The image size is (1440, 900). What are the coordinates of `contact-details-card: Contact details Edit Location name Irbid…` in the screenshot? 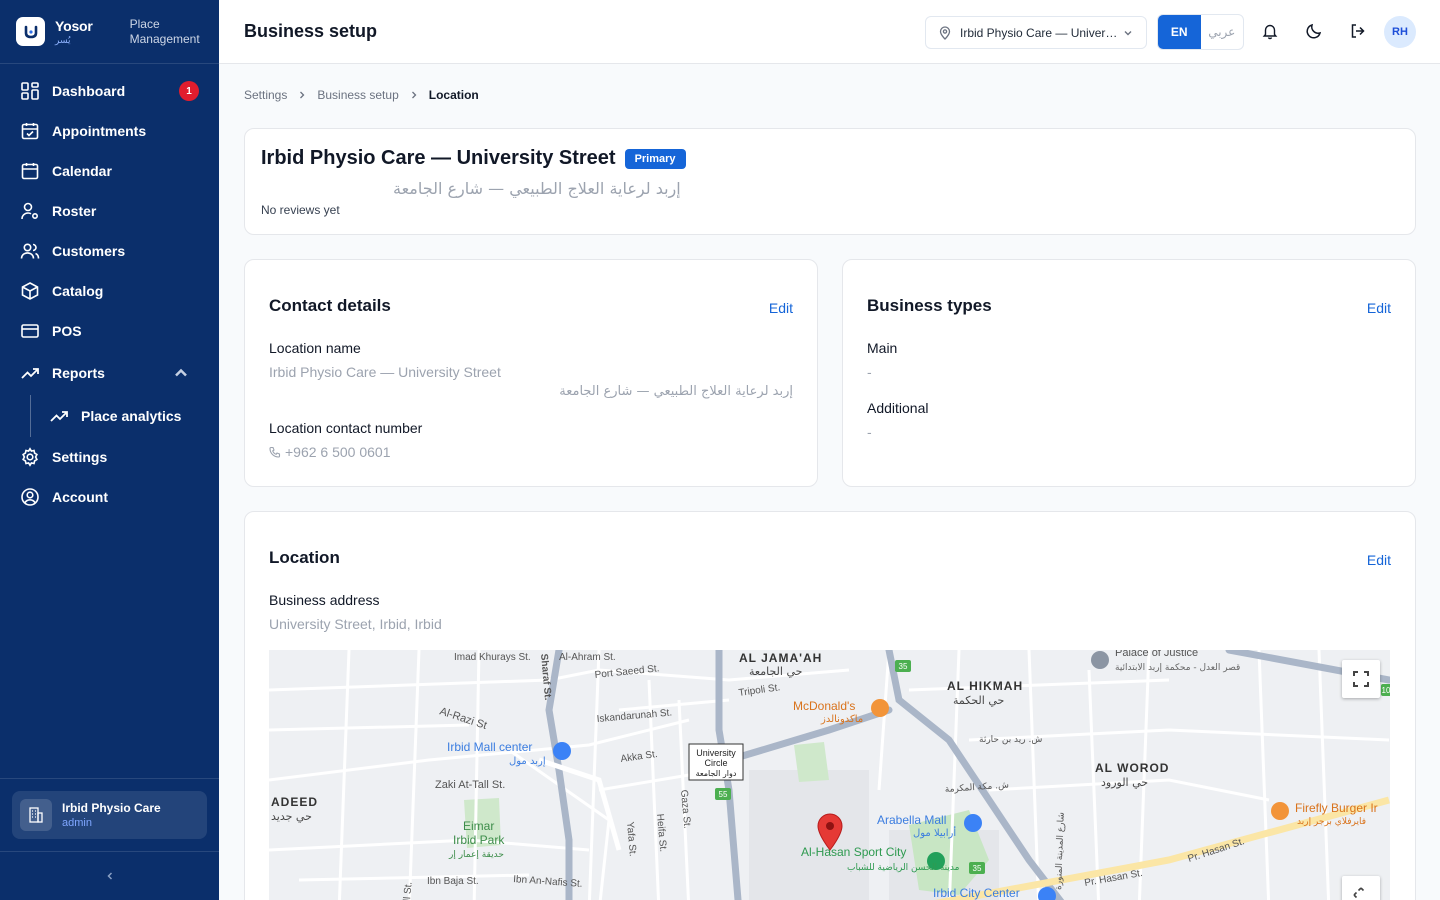 It's located at (531, 373).